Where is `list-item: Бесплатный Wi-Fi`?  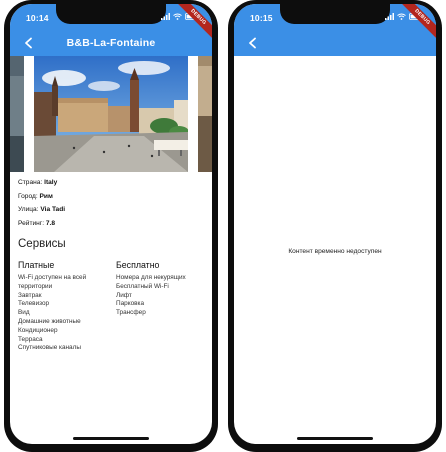
list-item: Бесплатный Wi-Fi is located at coordinates (142, 286).